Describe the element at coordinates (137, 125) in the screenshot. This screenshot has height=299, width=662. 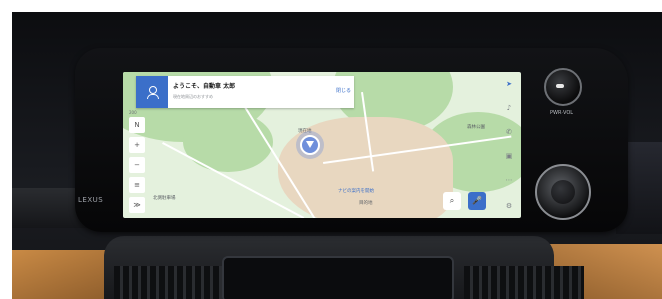
I see `north-up-button: N` at that location.